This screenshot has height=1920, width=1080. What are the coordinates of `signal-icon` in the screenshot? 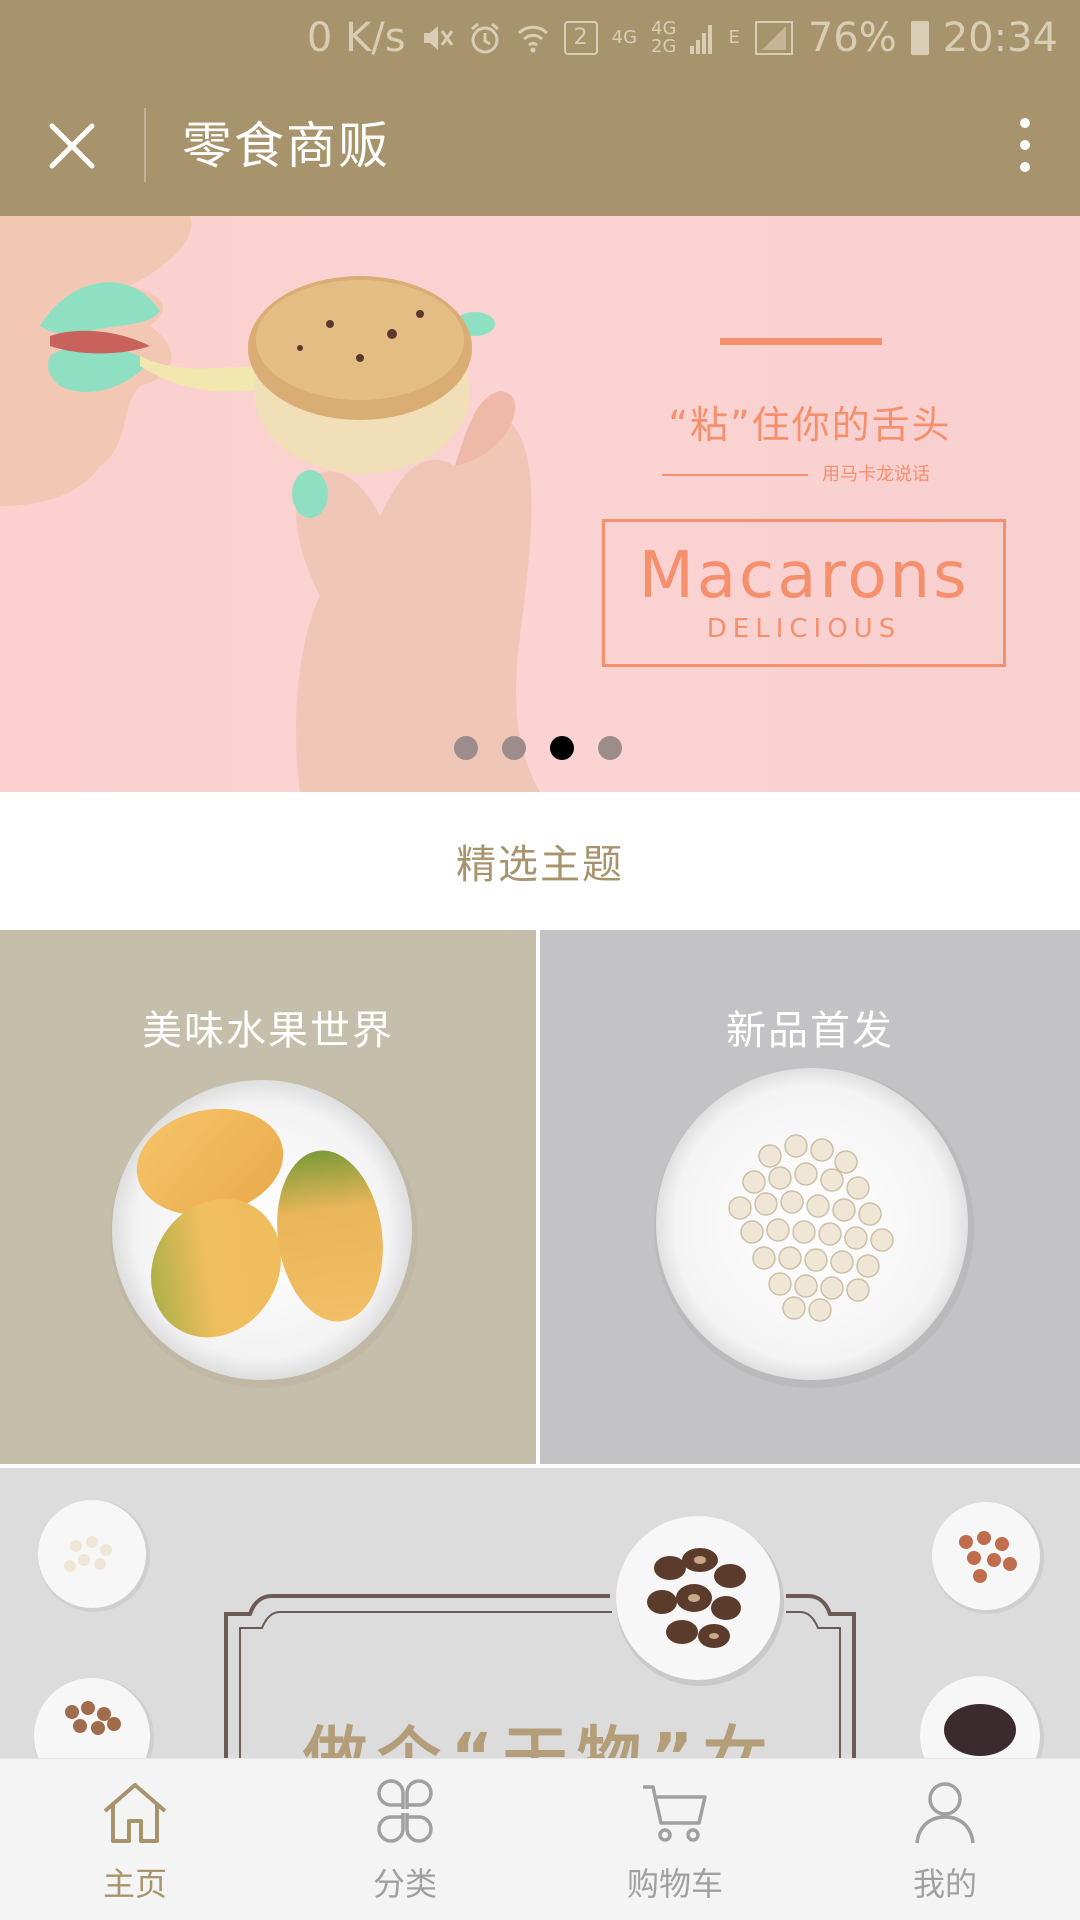 It's located at (701, 39).